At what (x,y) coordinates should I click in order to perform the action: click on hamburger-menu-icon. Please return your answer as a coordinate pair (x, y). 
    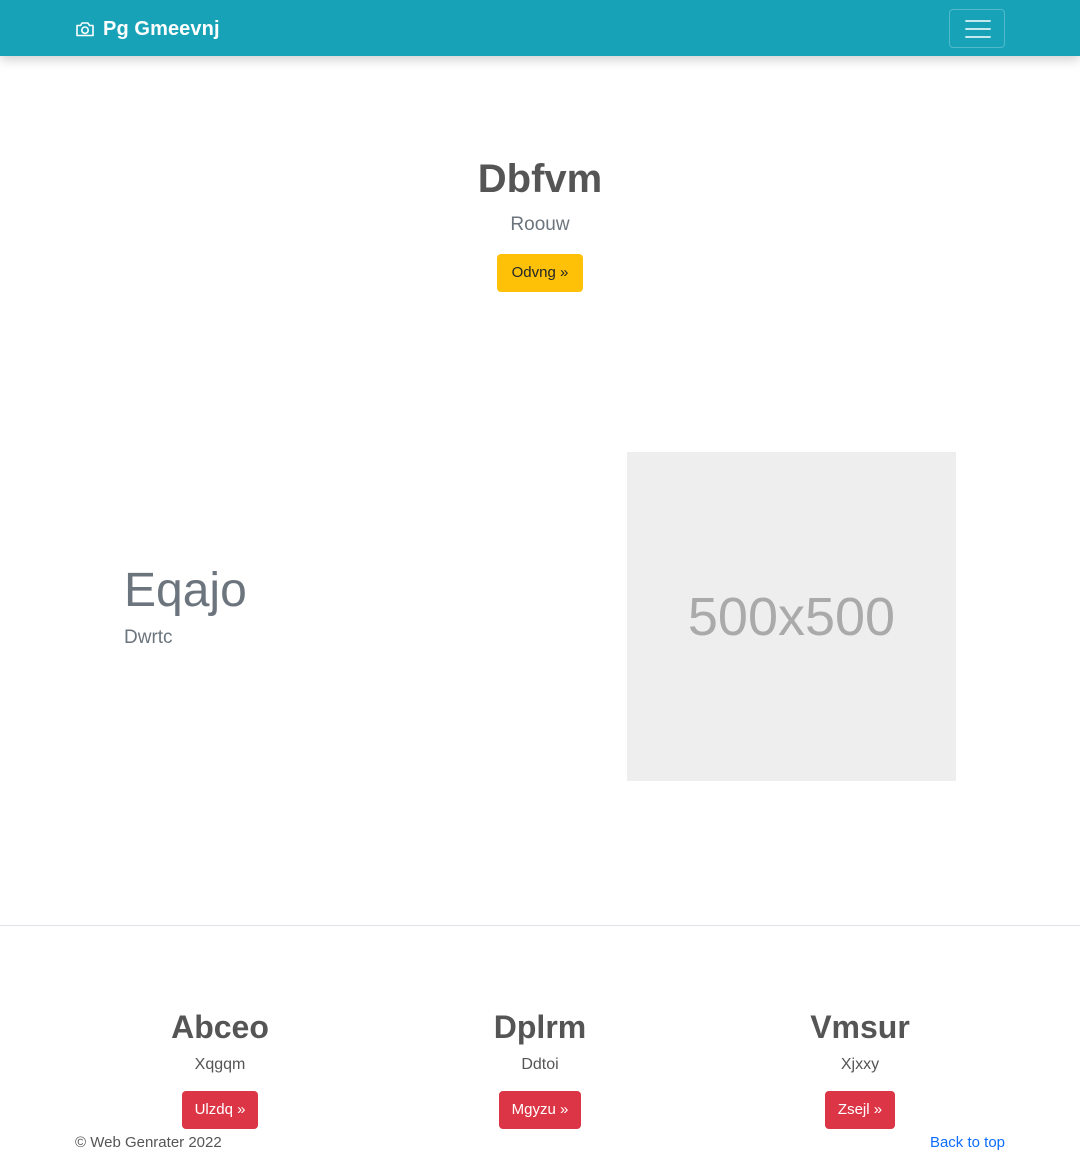
    Looking at the image, I should click on (978, 29).